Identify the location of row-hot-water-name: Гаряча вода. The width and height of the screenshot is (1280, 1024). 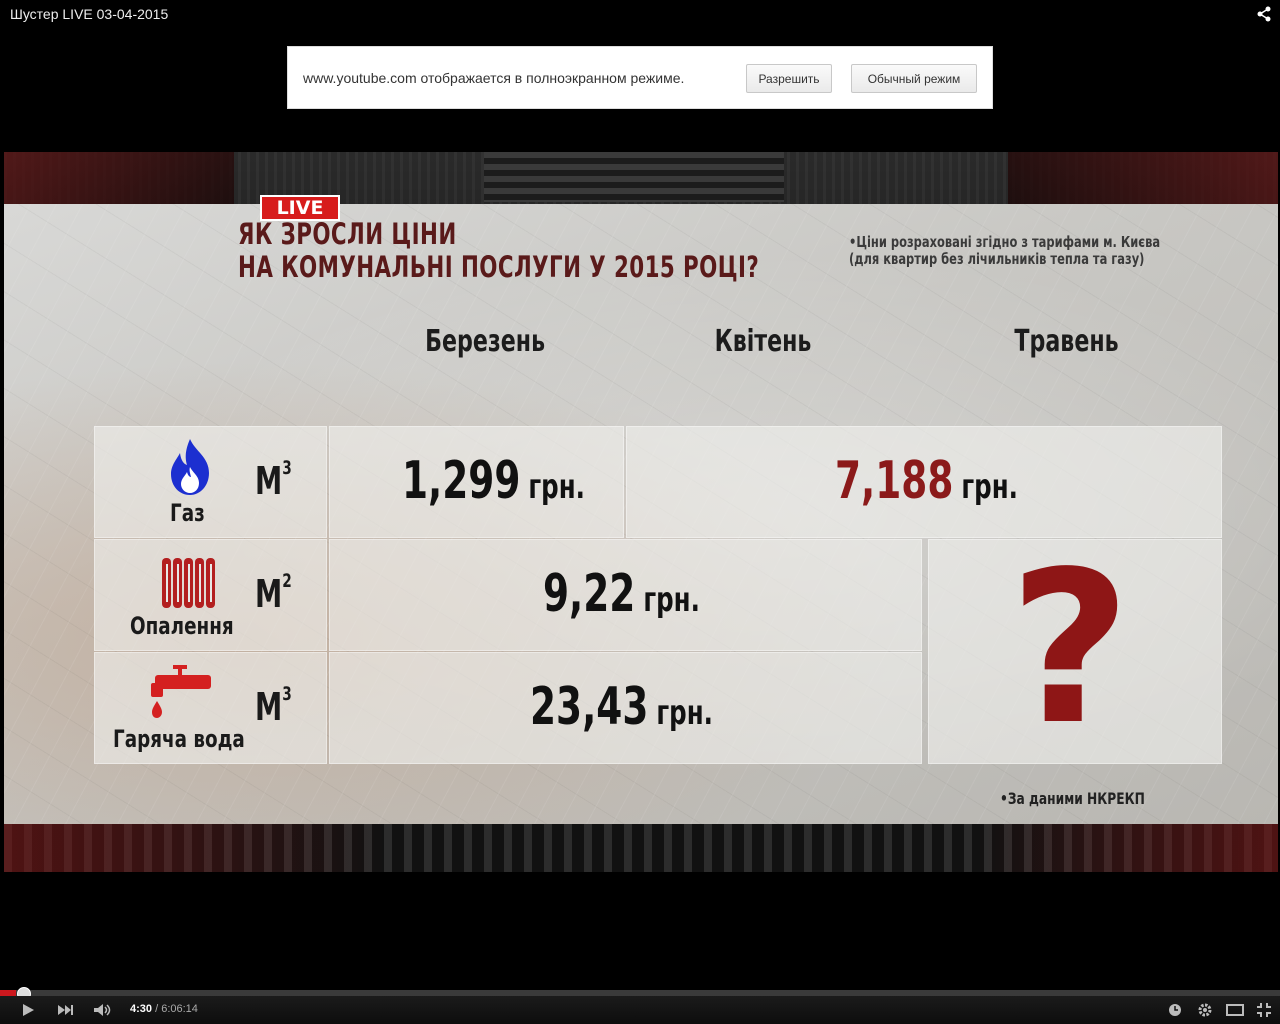
(179, 739).